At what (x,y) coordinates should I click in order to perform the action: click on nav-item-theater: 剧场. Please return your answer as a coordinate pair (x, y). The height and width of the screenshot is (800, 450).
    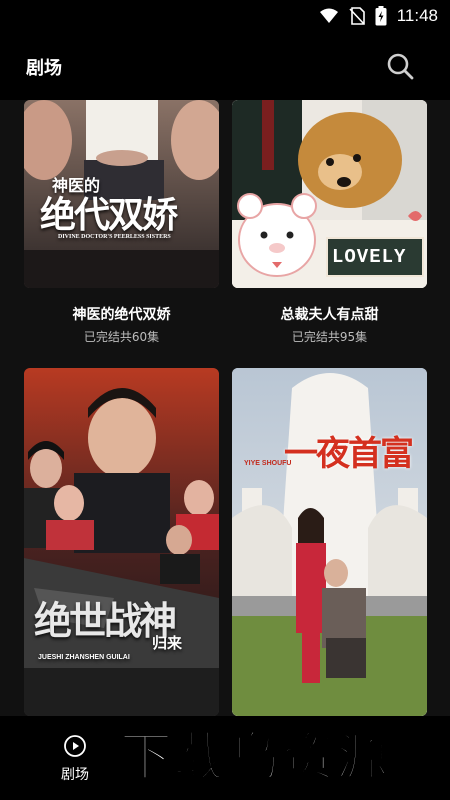
    Looking at the image, I should click on (75, 758).